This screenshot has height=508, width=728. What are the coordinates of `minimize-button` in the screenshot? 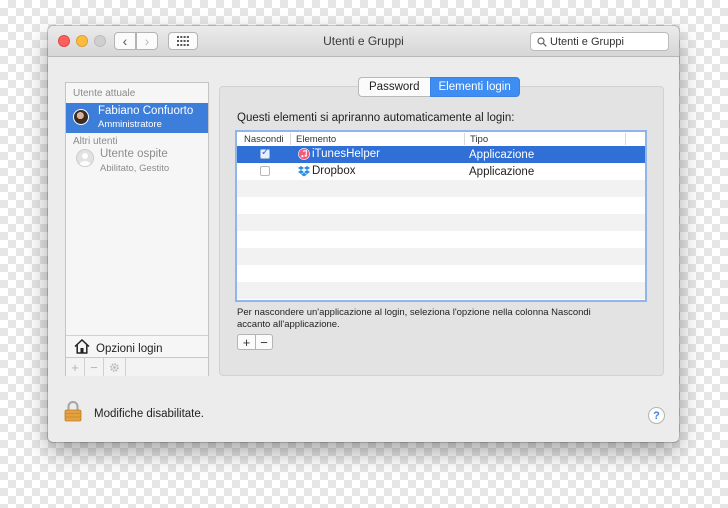 It's located at (82, 41).